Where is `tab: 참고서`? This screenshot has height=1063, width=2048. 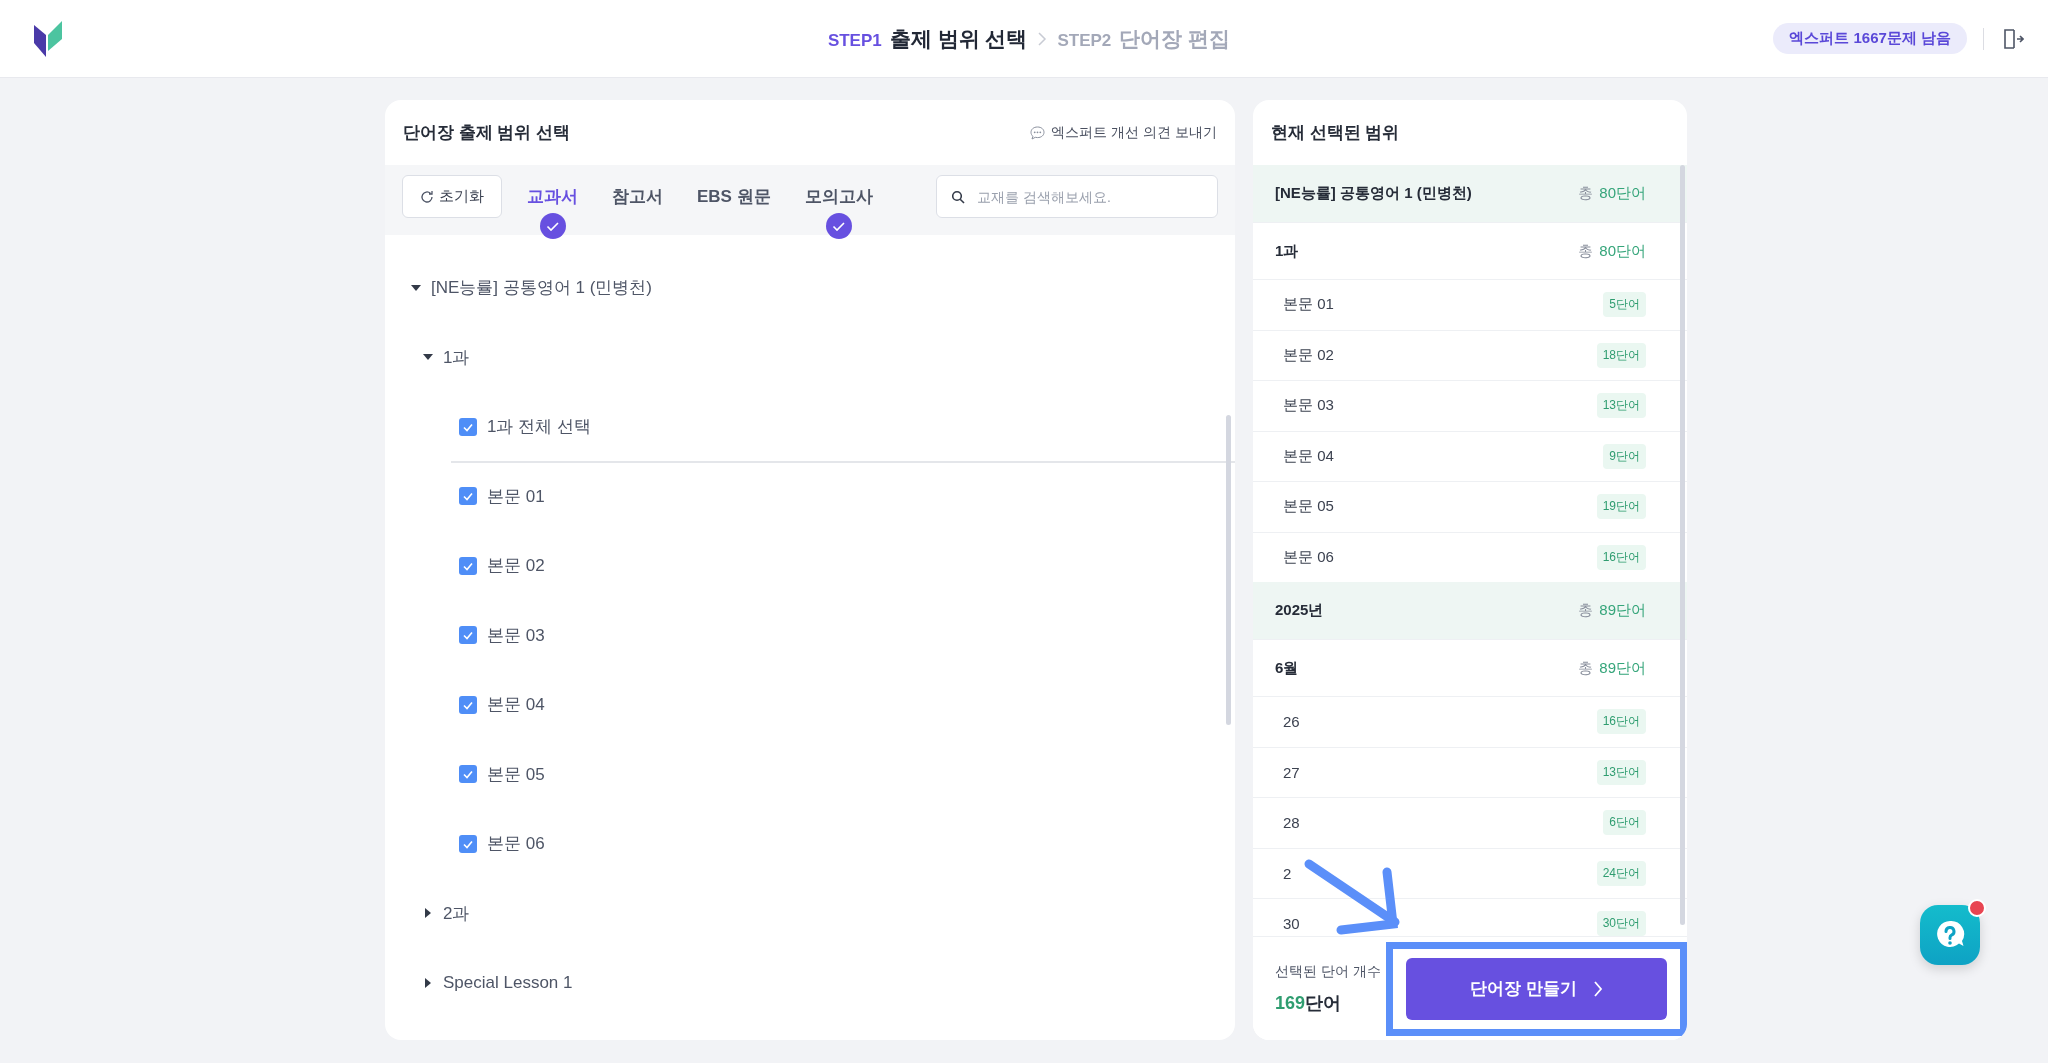 tab: 참고서 is located at coordinates (637, 196).